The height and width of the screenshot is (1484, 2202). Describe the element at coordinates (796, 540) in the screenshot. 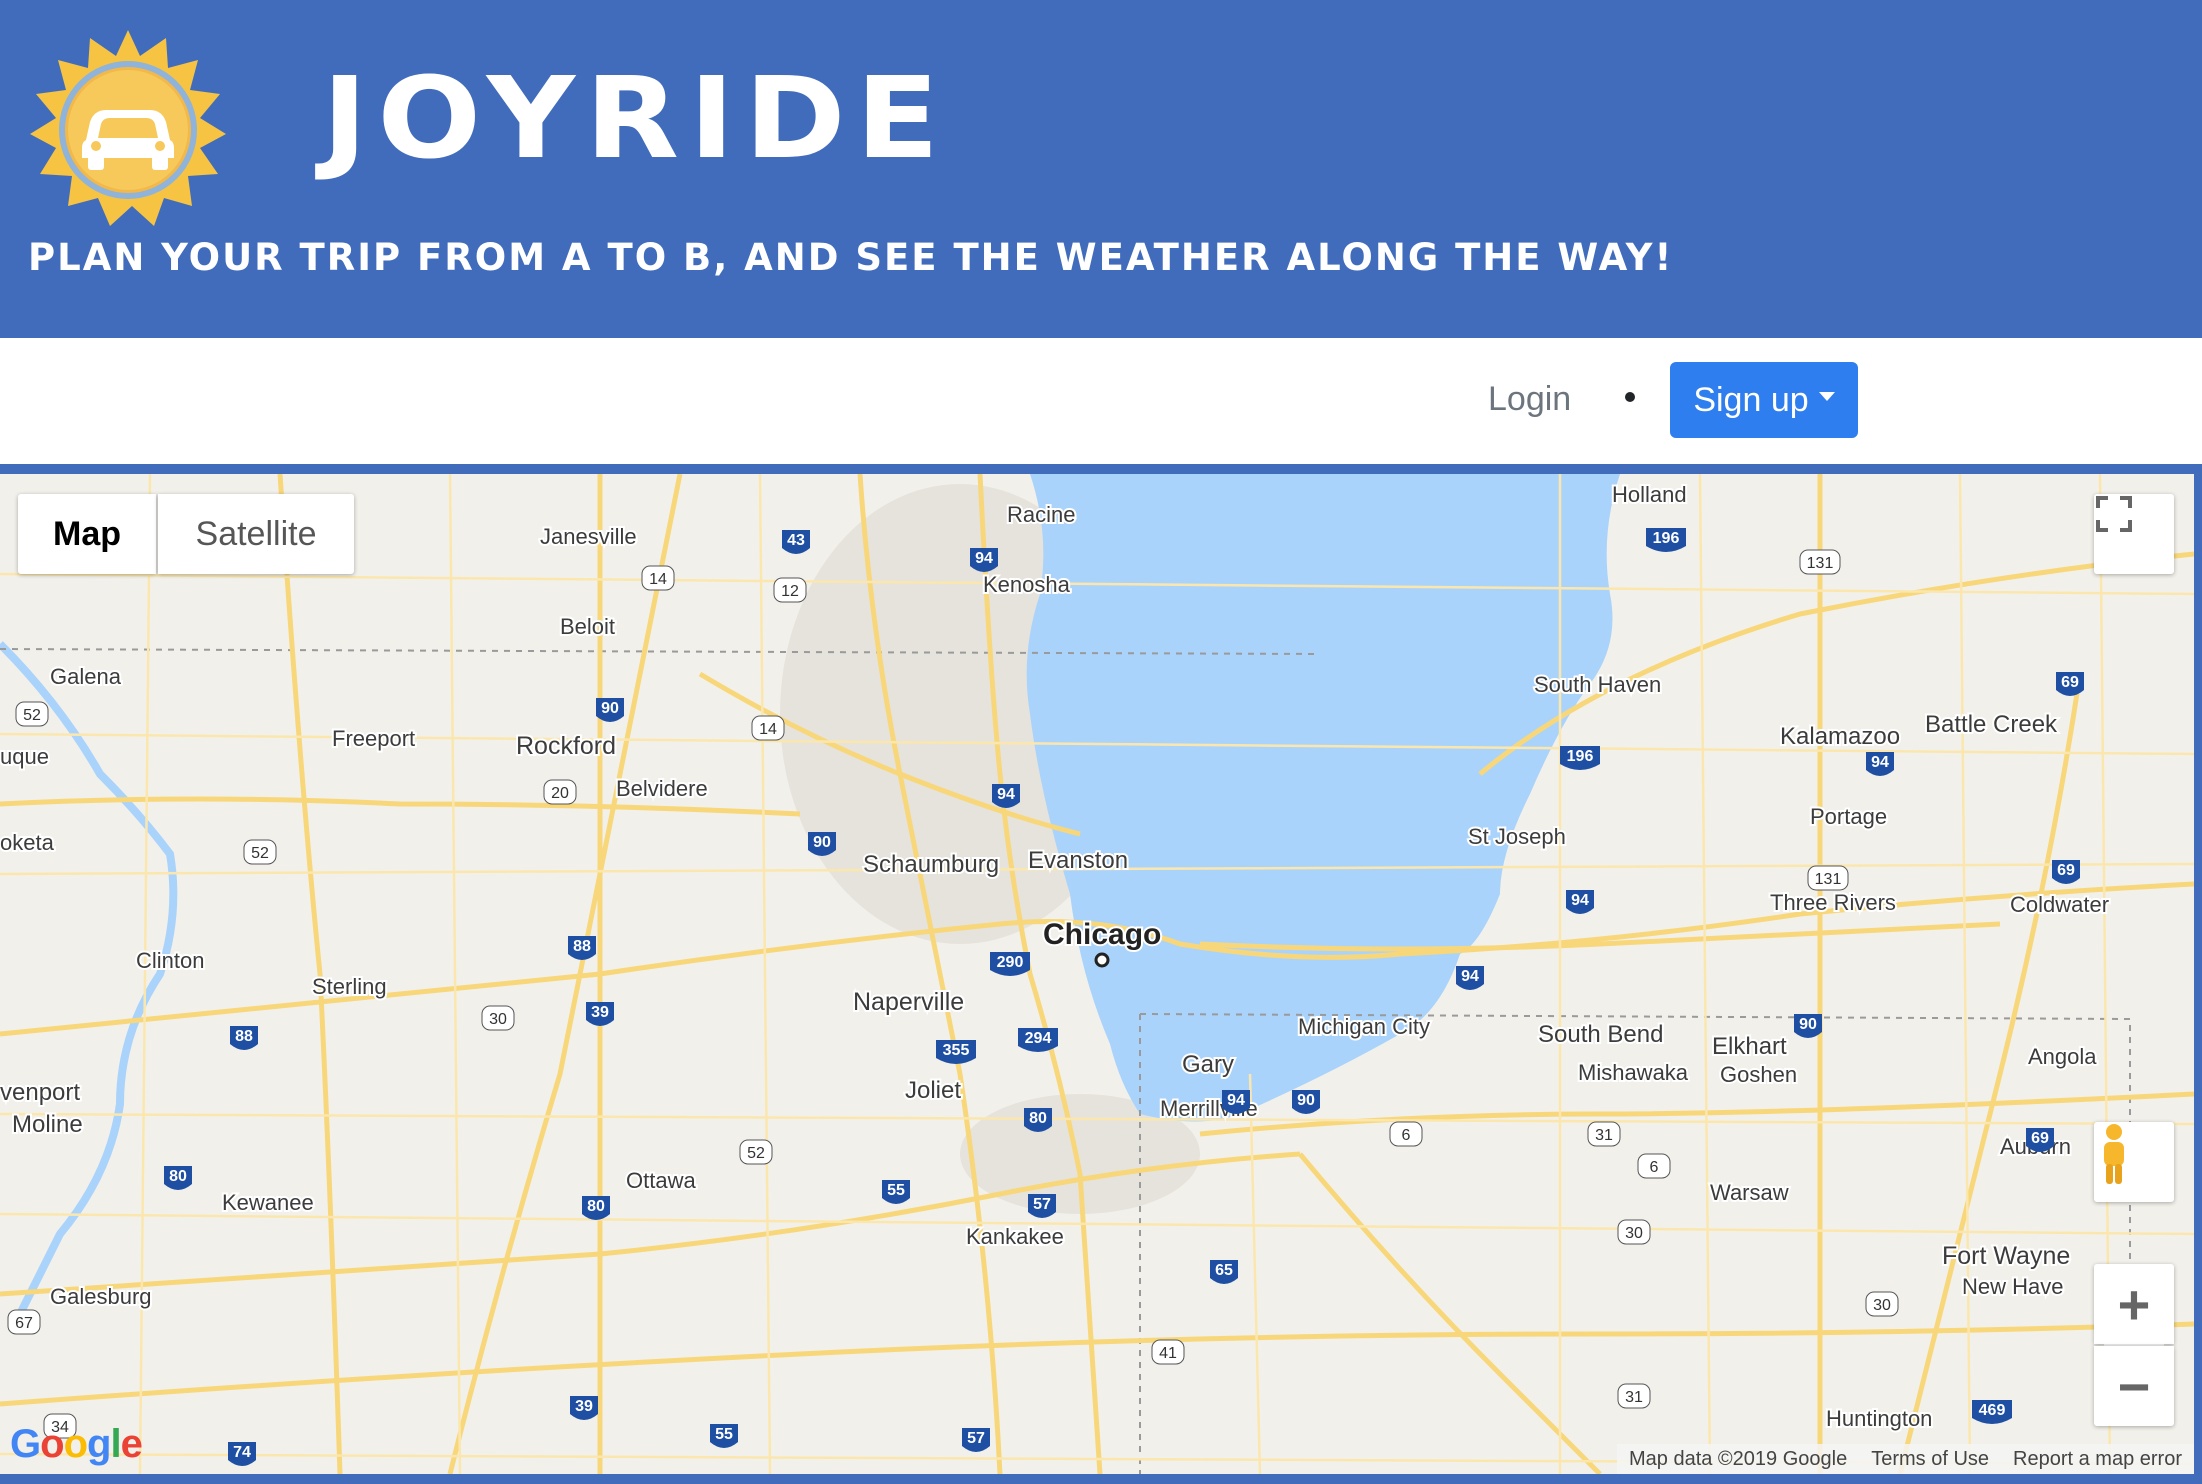

I see `svg-text: 43` at that location.